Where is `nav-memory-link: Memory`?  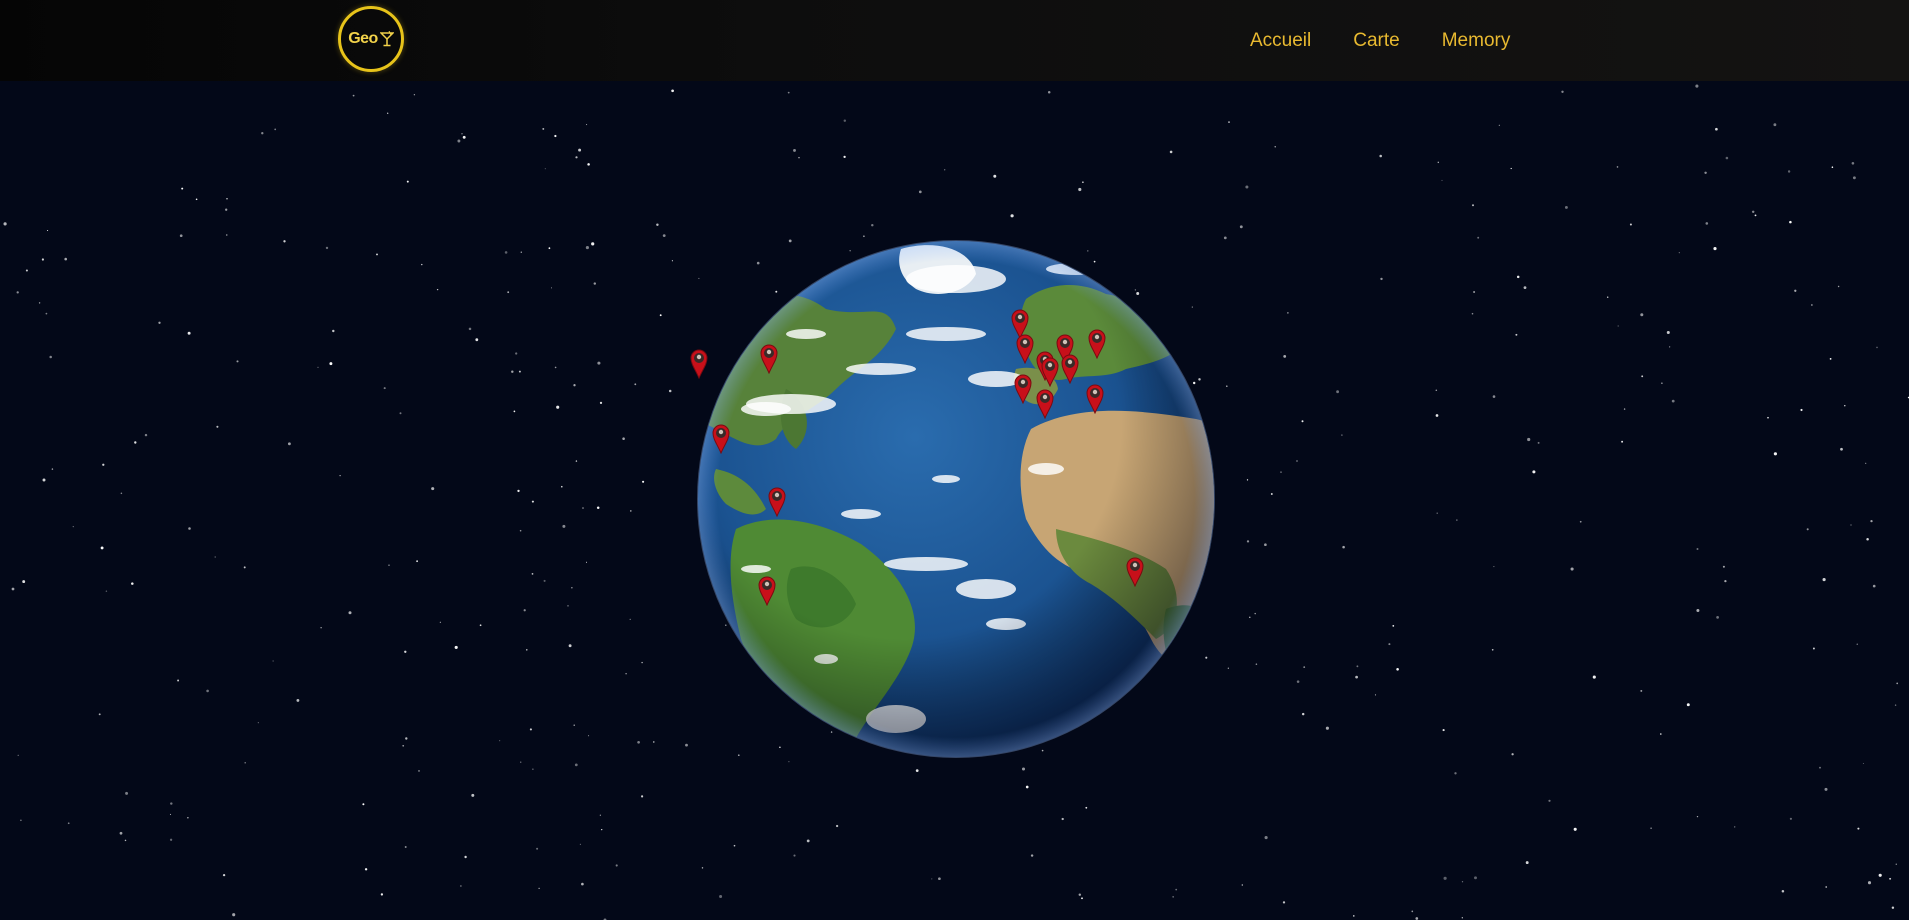 nav-memory-link: Memory is located at coordinates (1476, 41).